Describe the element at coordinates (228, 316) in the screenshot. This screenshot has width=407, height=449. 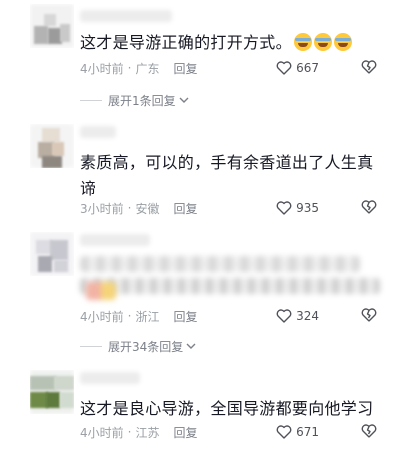
I see `comment-meta: 4小时前 · 浙江 回复 324` at that location.